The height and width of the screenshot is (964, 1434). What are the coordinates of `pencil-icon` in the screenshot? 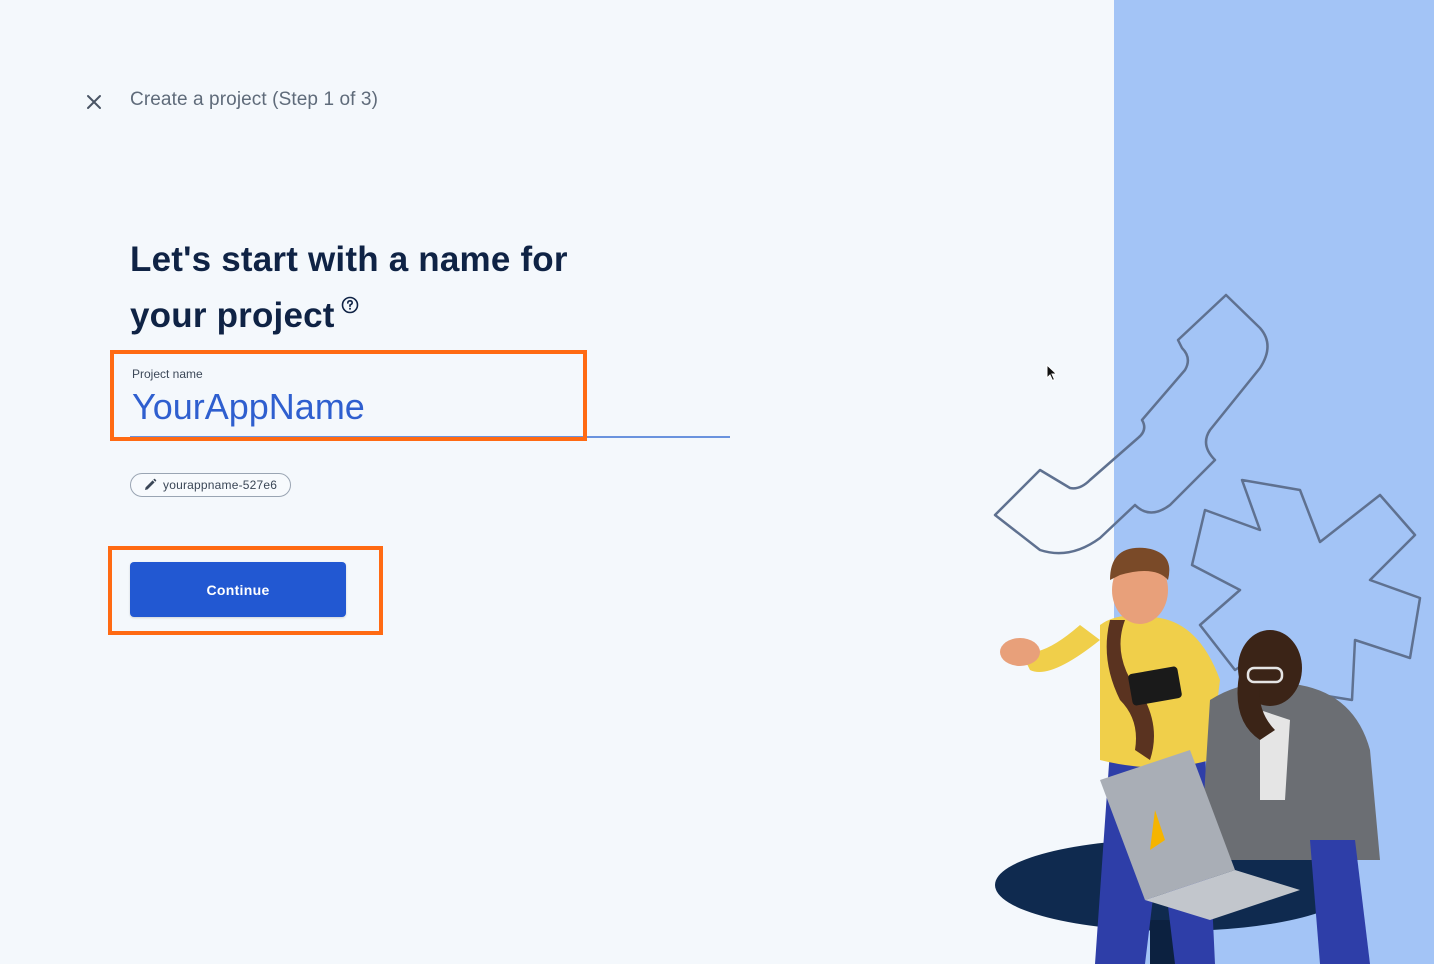 It's located at (150, 485).